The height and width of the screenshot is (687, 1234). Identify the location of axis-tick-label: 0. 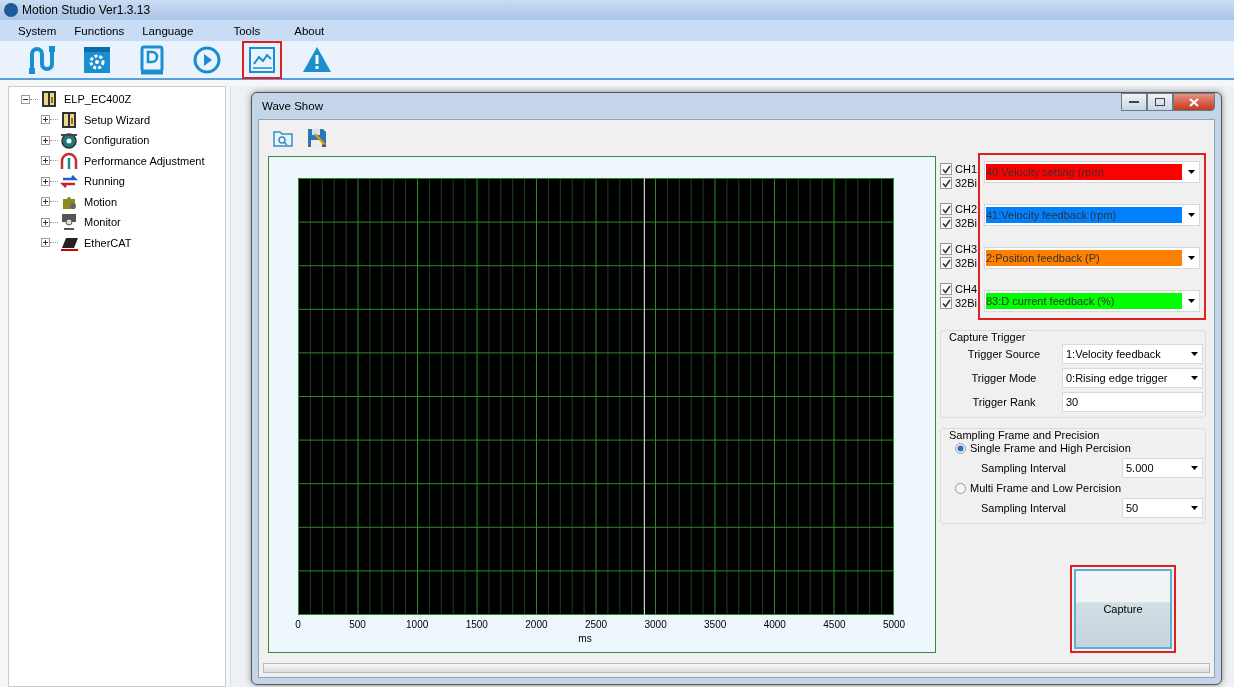
(298, 624).